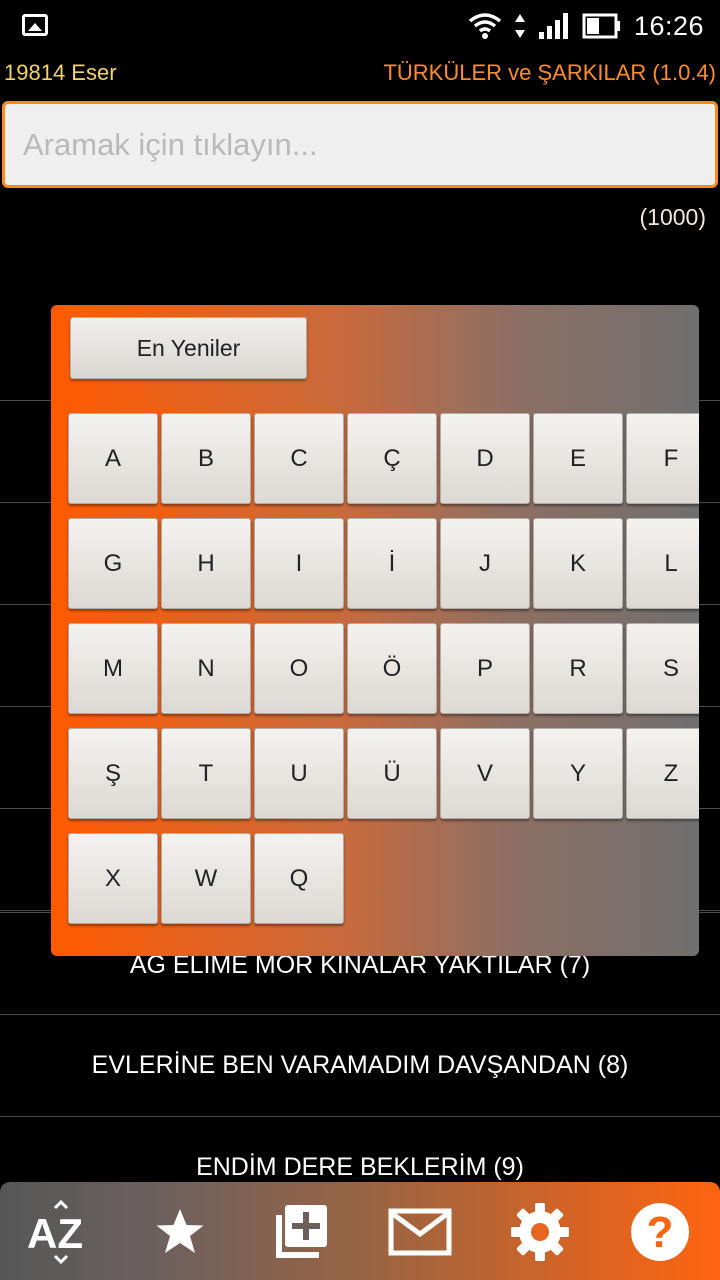  What do you see at coordinates (206, 563) in the screenshot?
I see `letter-key: H` at bounding box center [206, 563].